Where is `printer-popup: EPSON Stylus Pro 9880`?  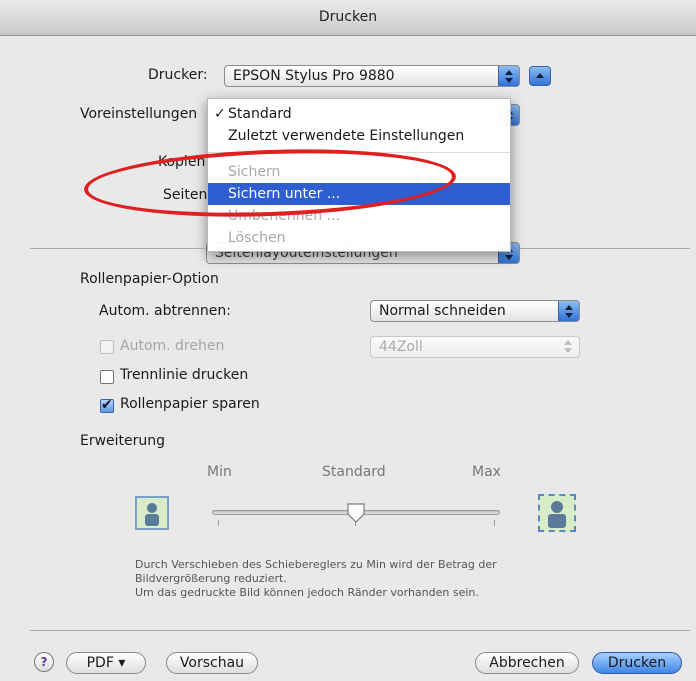 printer-popup: EPSON Stylus Pro 9880 is located at coordinates (372, 76).